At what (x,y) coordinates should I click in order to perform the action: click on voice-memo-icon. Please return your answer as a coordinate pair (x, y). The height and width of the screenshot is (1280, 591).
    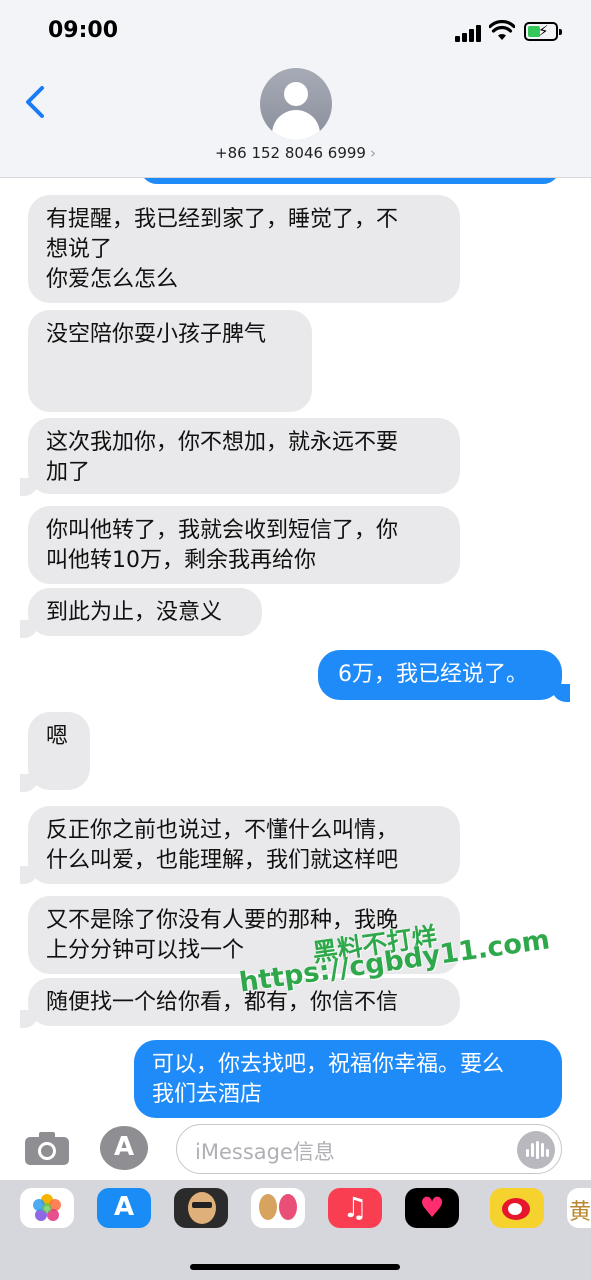
    Looking at the image, I should click on (536, 1150).